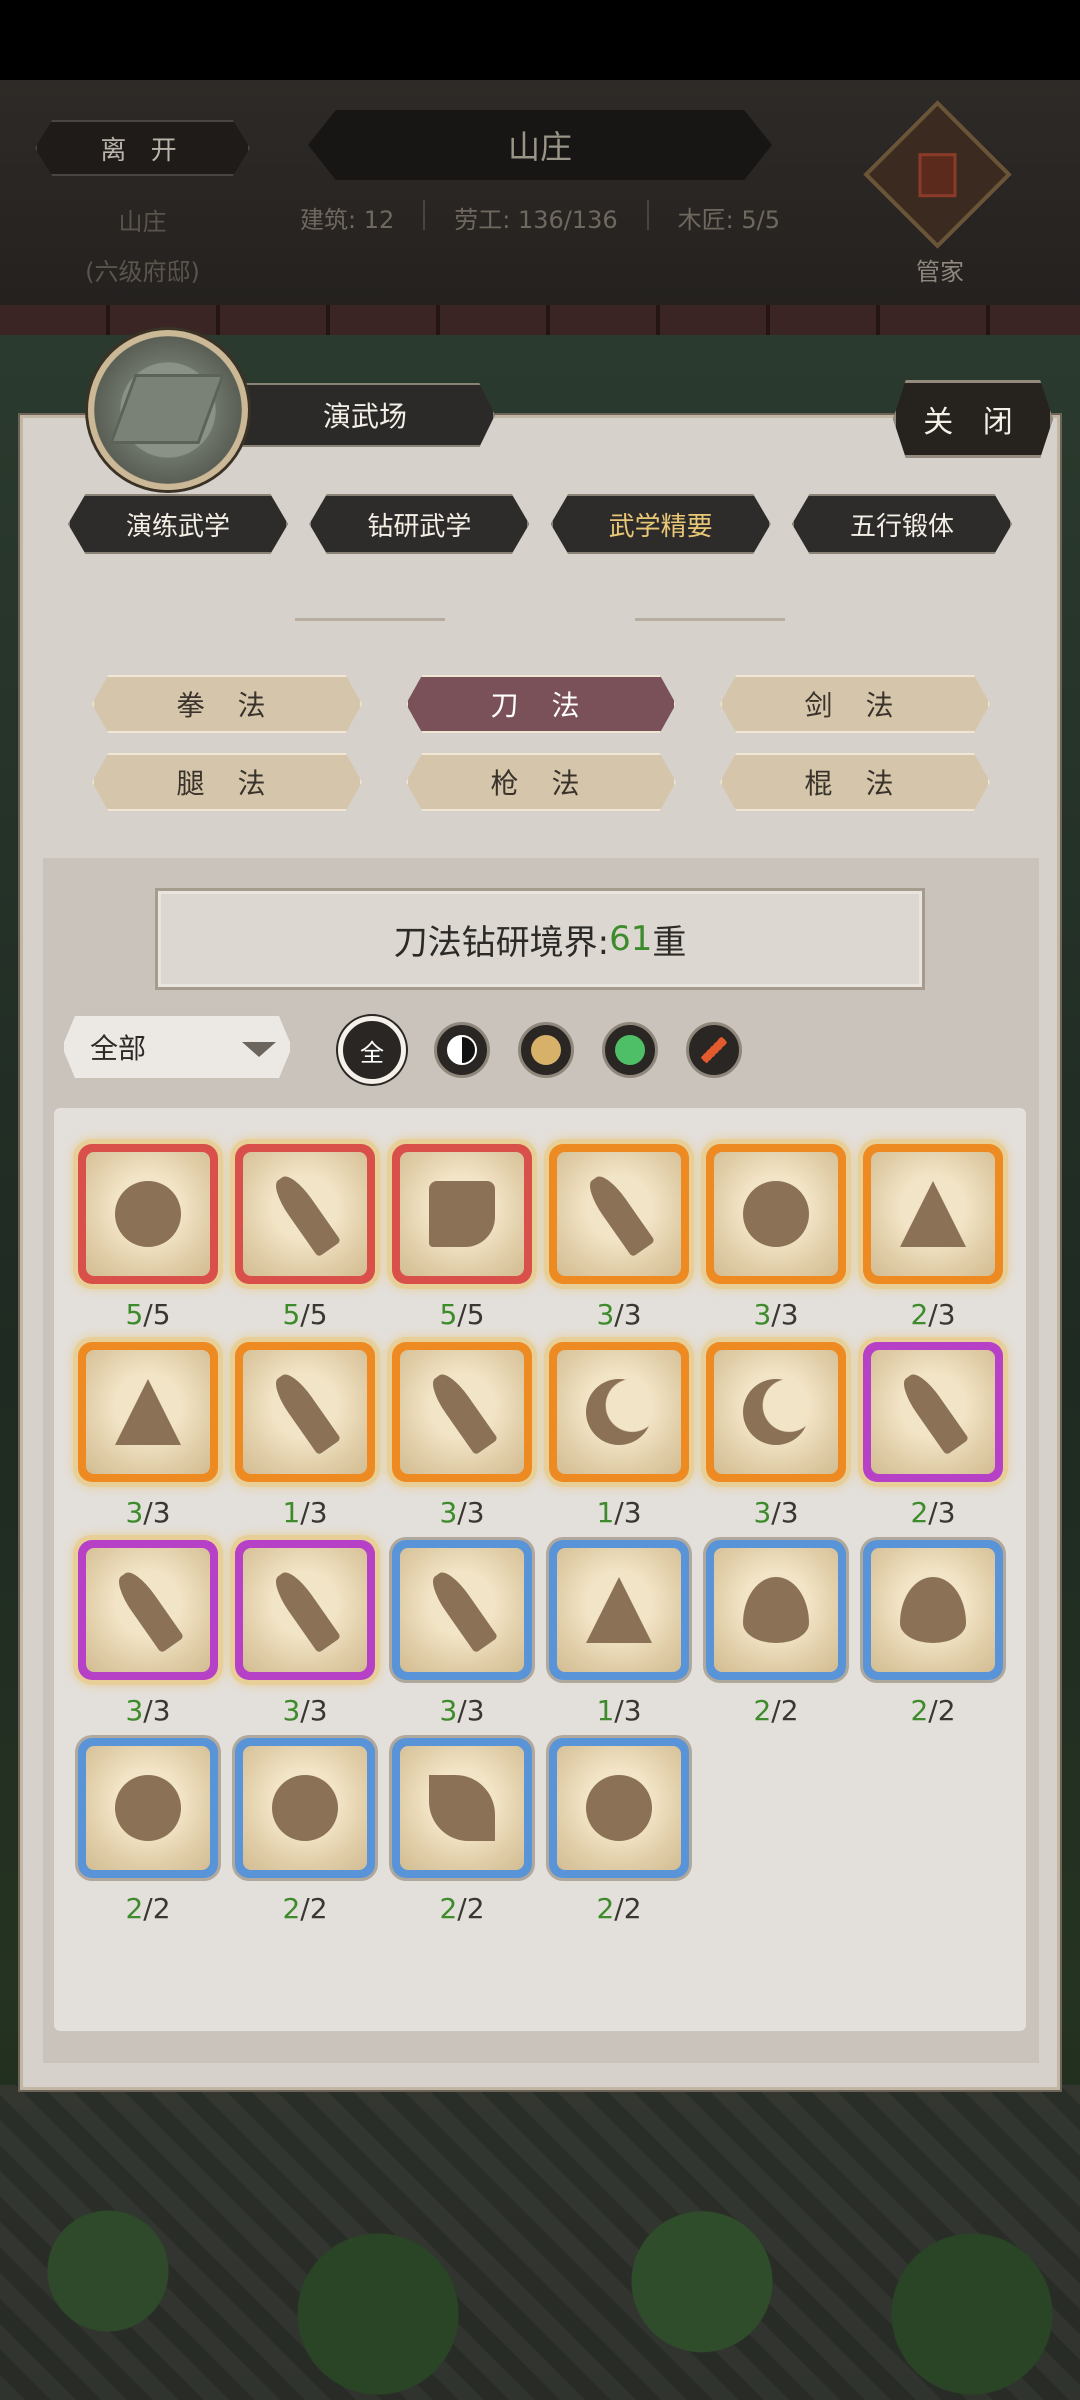  Describe the element at coordinates (855, 704) in the screenshot. I see `weapon-sword: 剑 法` at that location.